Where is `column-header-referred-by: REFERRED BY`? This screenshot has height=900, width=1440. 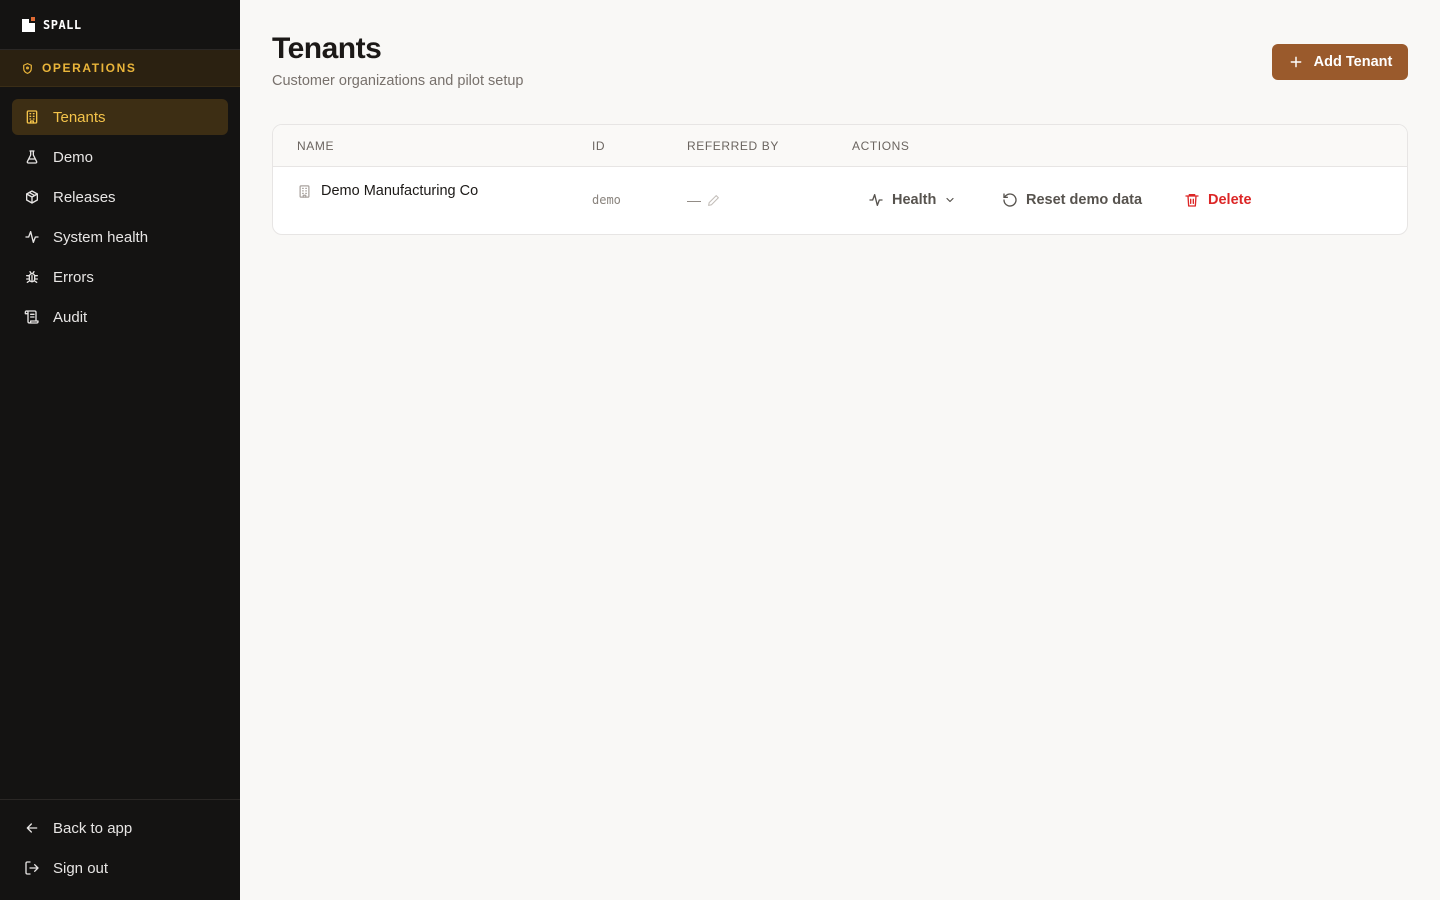
column-header-referred-by: REFERRED BY is located at coordinates (733, 146).